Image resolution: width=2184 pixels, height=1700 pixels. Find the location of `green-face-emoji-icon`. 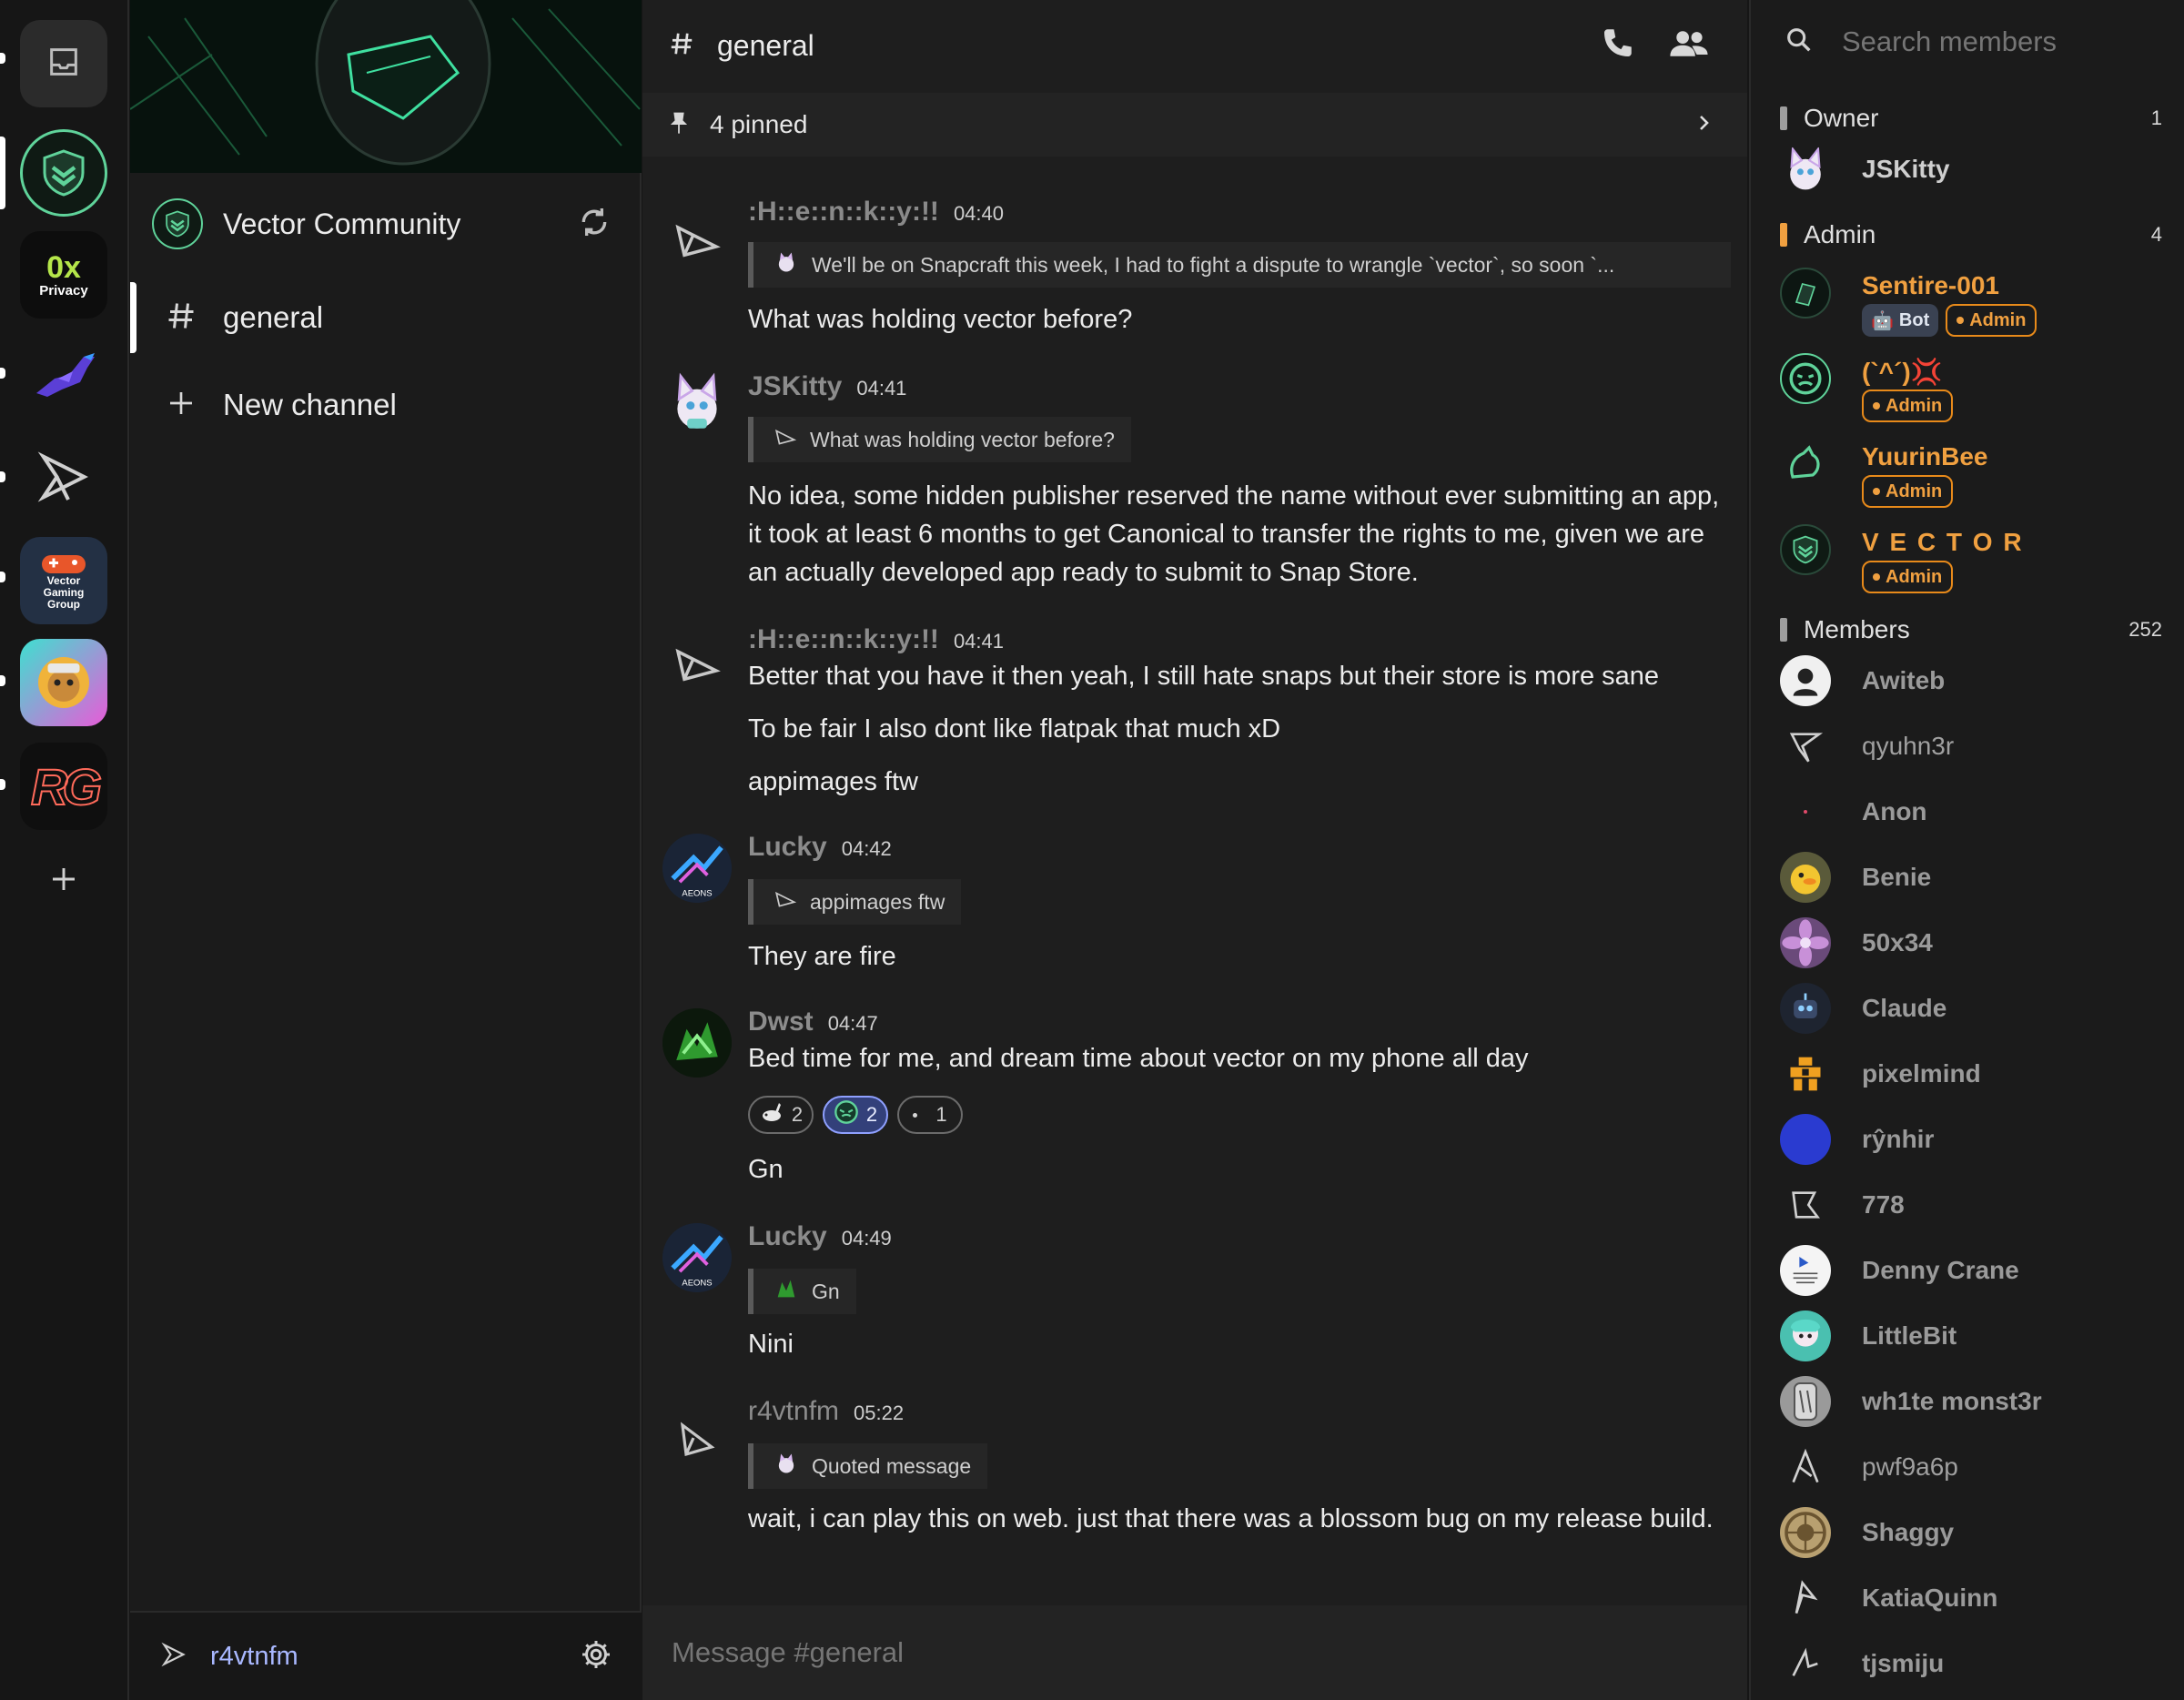

green-face-emoji-icon is located at coordinates (847, 1114).